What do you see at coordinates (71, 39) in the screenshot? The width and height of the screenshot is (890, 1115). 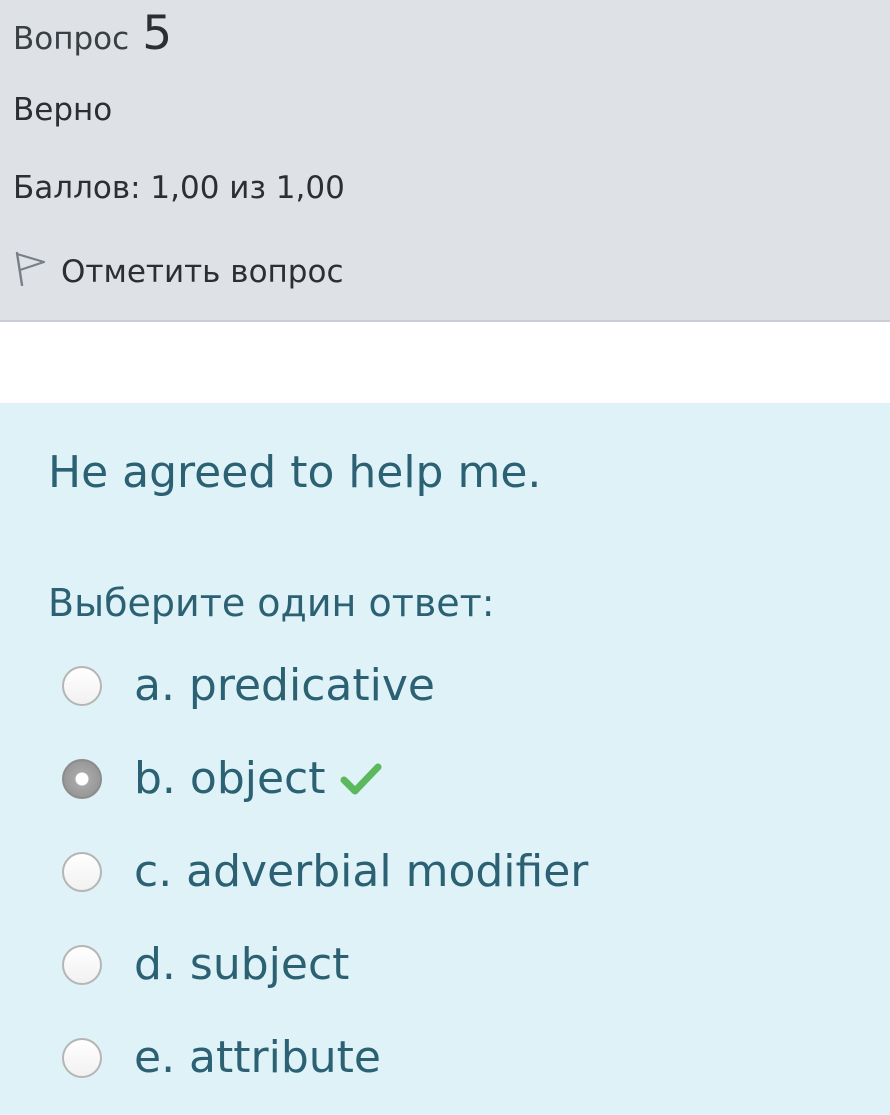 I see `question-label: Вопрос` at bounding box center [71, 39].